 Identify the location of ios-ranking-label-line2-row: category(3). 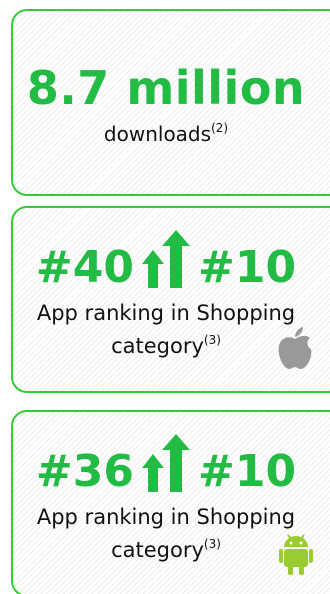
(166, 343).